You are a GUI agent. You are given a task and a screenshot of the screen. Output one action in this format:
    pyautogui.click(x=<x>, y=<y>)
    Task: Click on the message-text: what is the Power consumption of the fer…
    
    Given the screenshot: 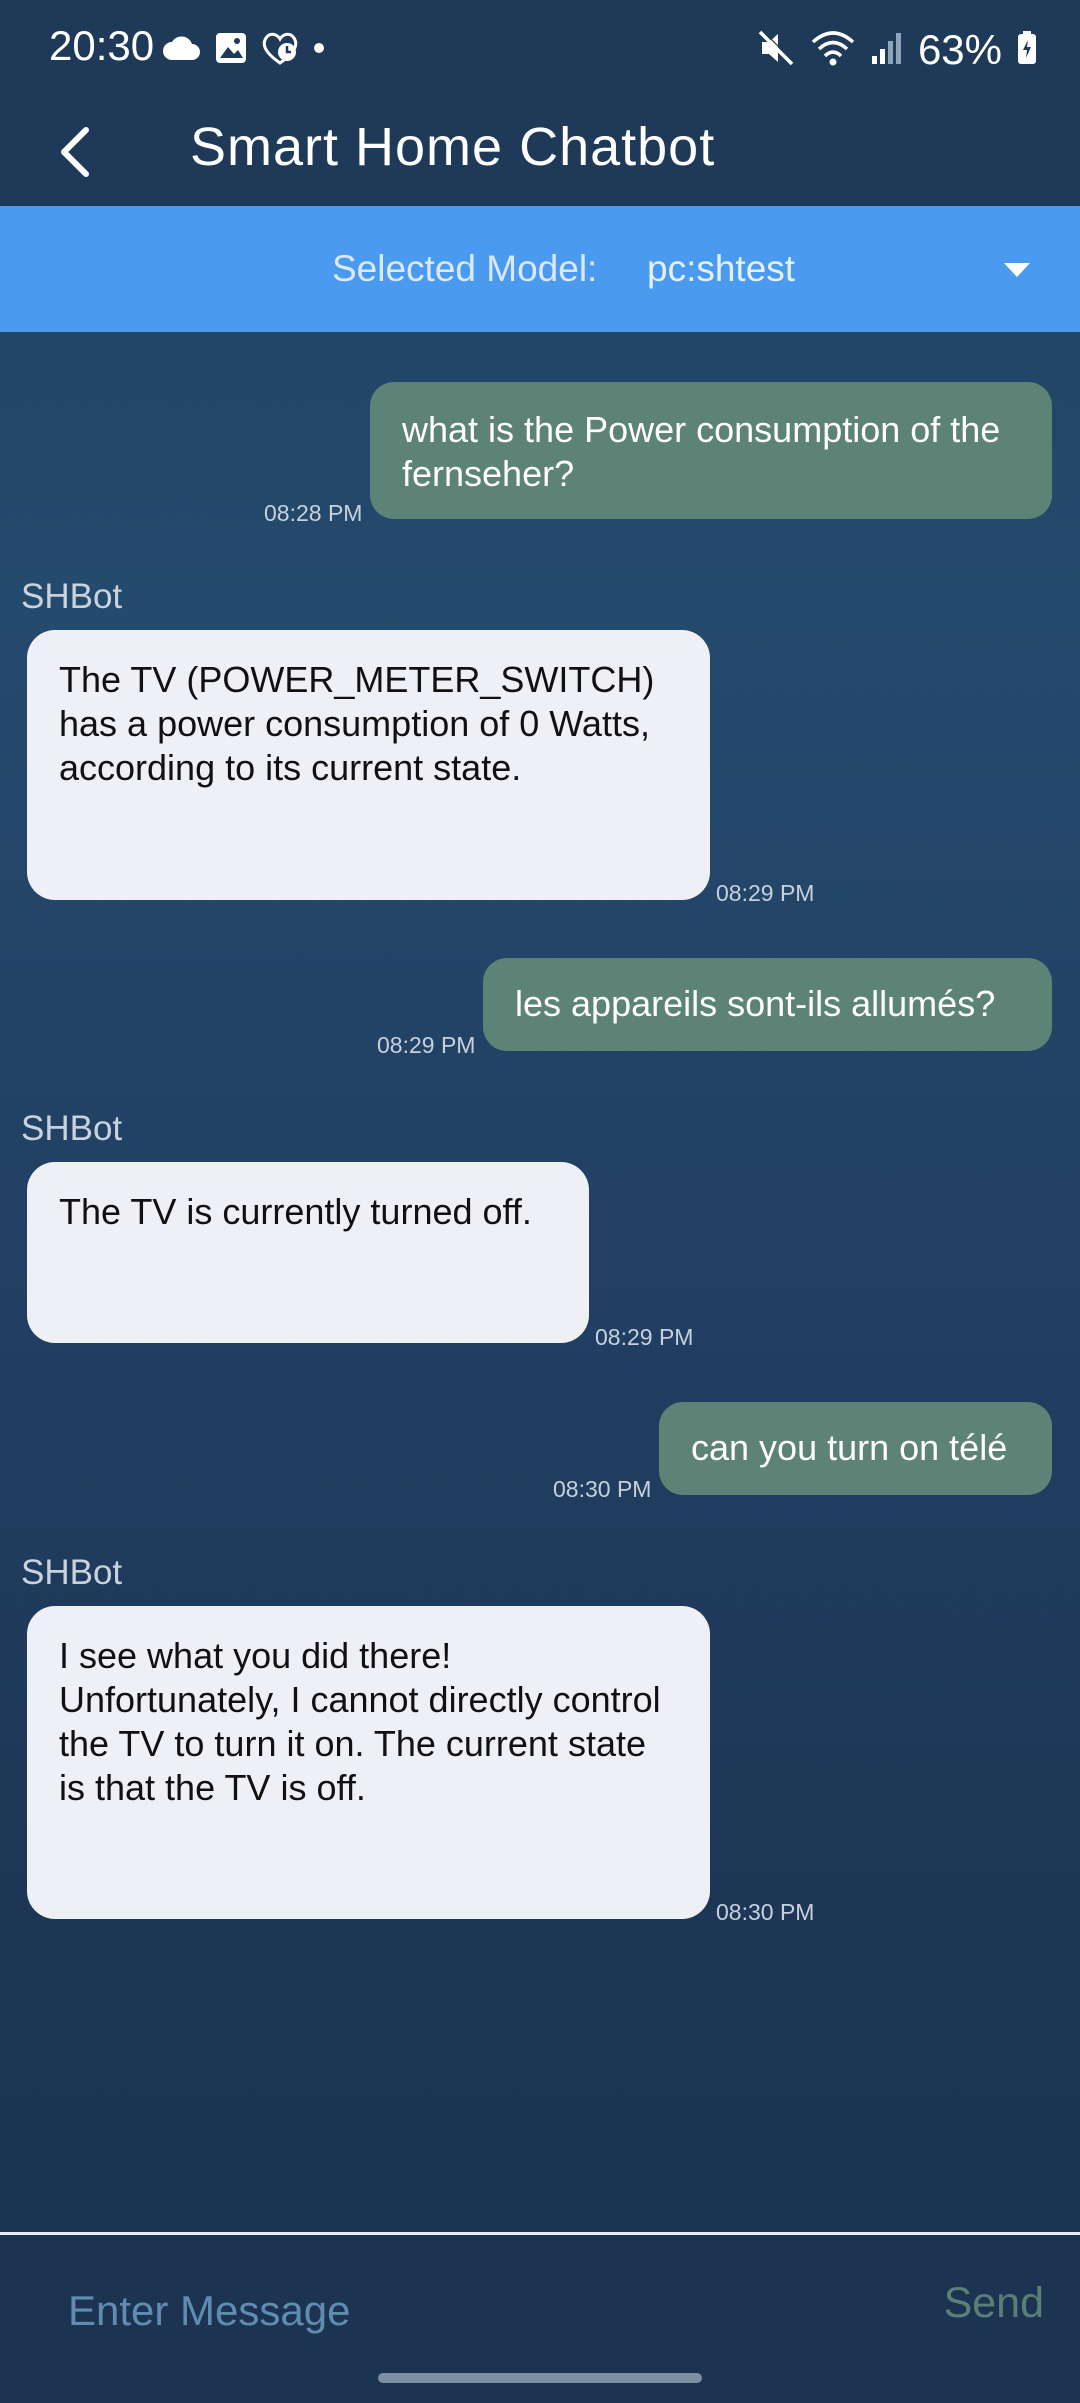 What is the action you would take?
    pyautogui.click(x=701, y=451)
    